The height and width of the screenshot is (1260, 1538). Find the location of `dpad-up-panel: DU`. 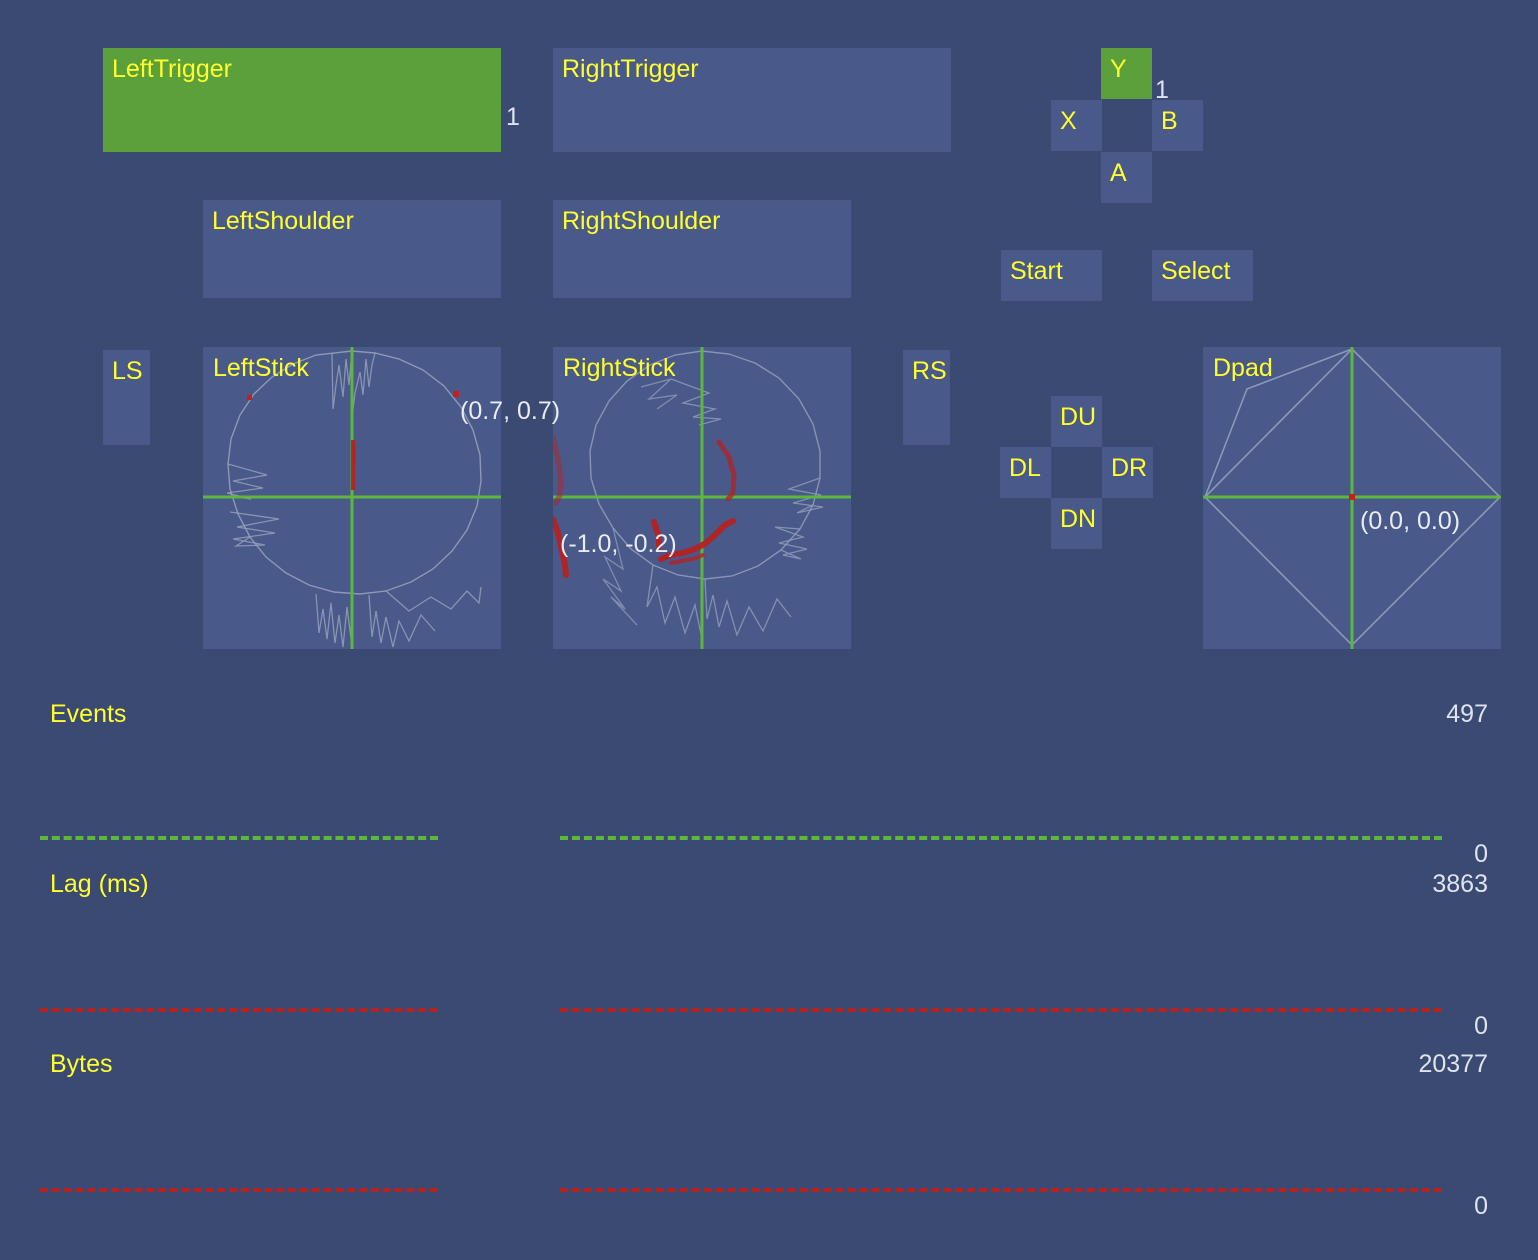

dpad-up-panel: DU is located at coordinates (1076, 421).